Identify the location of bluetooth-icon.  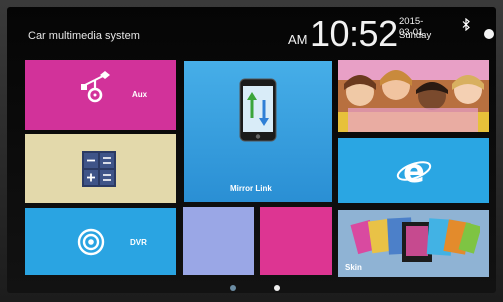
(466, 25).